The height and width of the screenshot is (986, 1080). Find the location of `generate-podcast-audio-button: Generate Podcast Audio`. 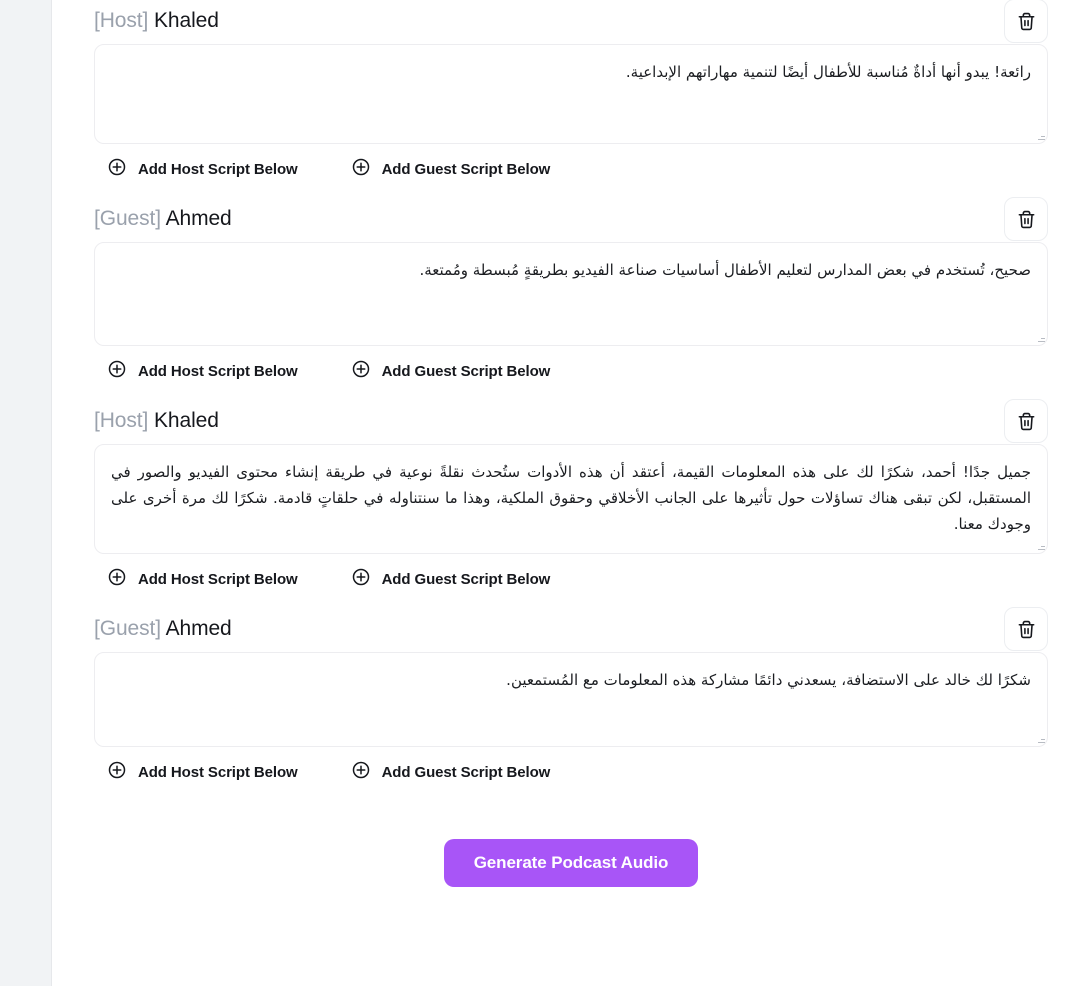

generate-podcast-audio-button: Generate Podcast Audio is located at coordinates (571, 863).